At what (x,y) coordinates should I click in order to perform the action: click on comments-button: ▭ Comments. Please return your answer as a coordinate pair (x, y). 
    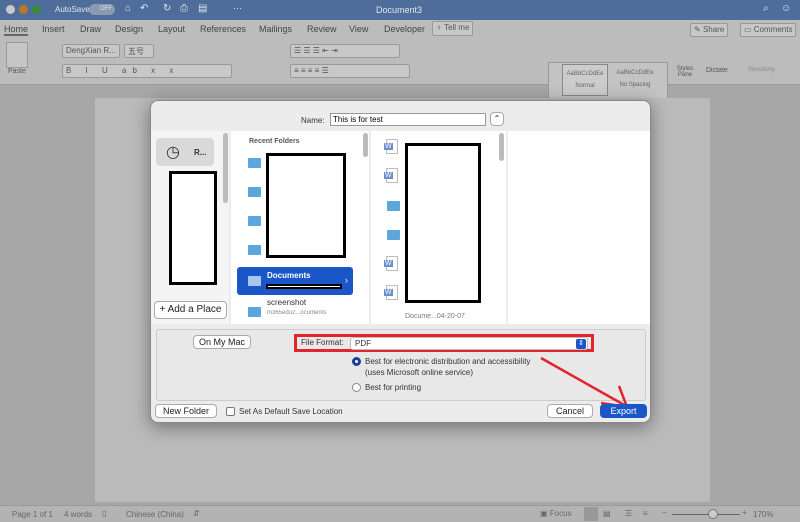
    Looking at the image, I should click on (768, 30).